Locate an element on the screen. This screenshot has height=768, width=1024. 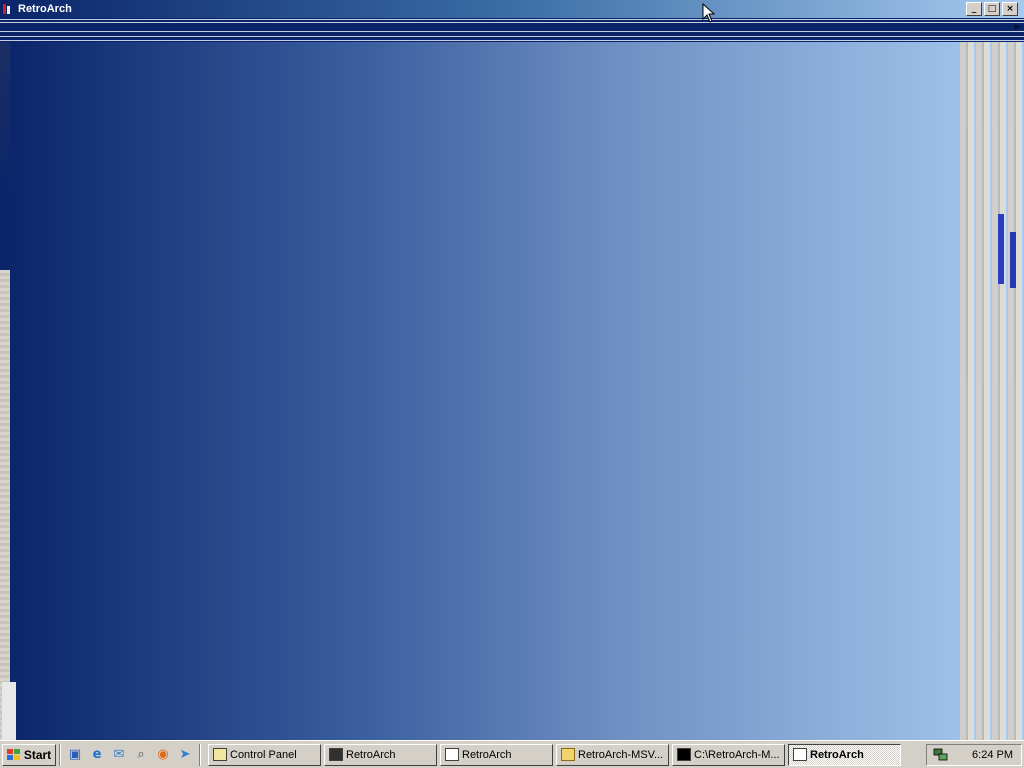
close-button: × is located at coordinates (1010, 9).